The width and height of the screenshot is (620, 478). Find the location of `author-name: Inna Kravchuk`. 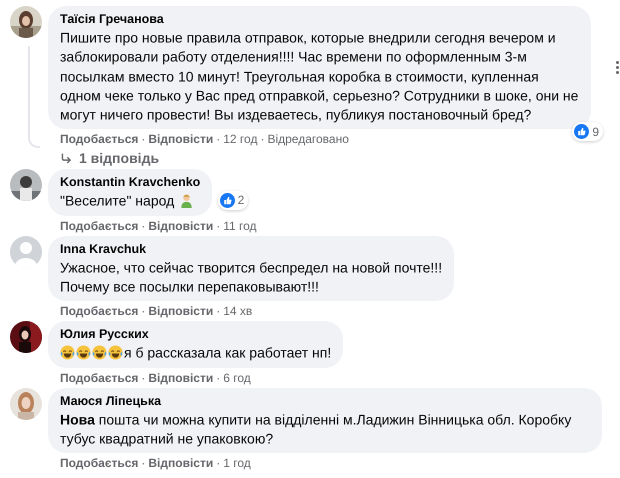

author-name: Inna Kravchuk is located at coordinates (251, 248).